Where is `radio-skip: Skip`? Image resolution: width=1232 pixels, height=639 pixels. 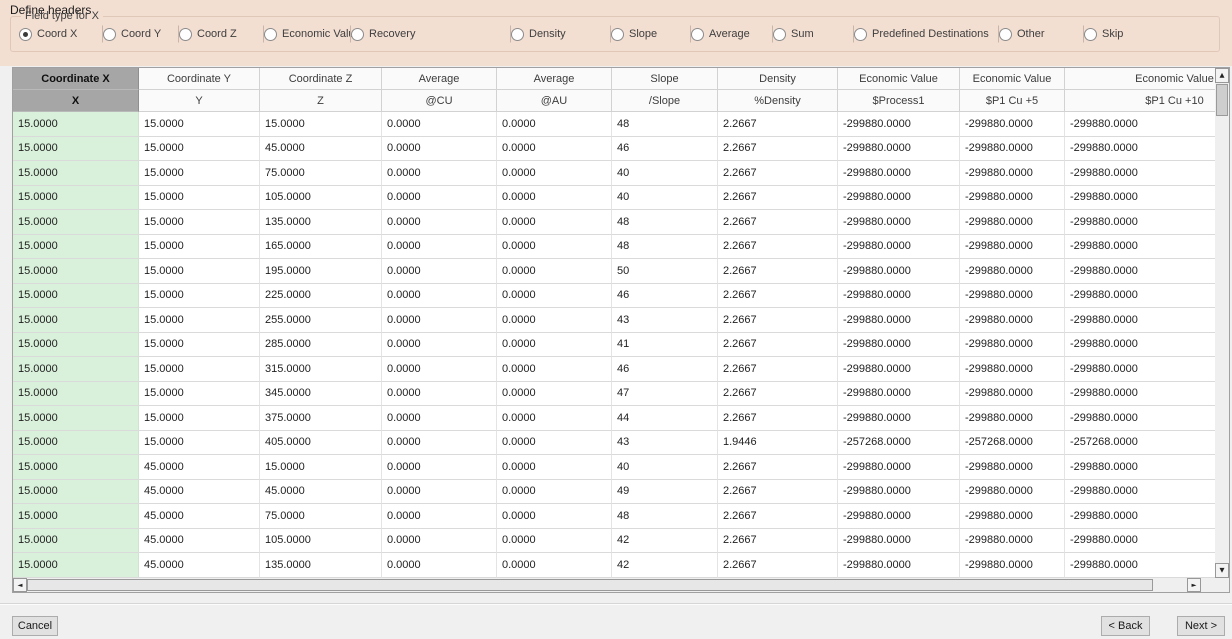 radio-skip: Skip is located at coordinates (1124, 34).